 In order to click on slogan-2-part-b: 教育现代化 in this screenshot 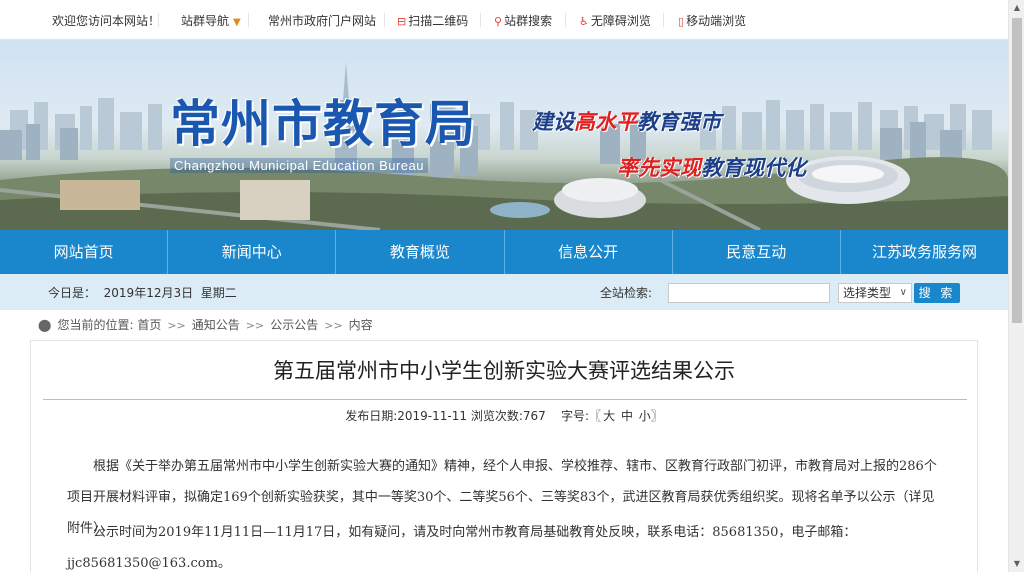, I will do `click(753, 167)`.